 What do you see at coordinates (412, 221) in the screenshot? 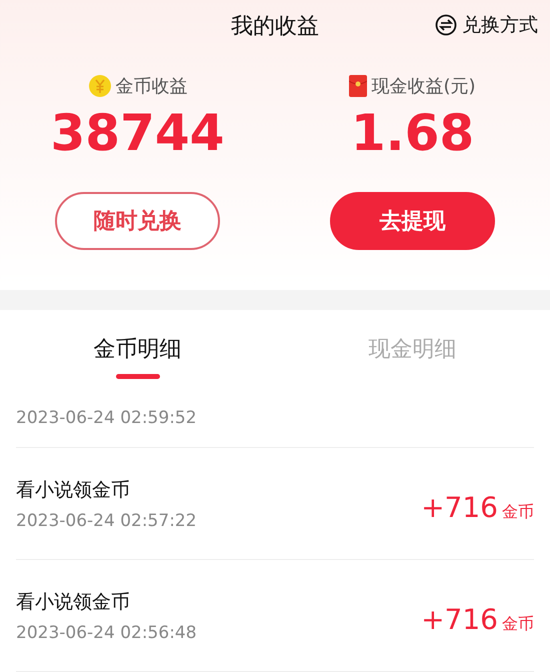
I see `withdraw-button: 去提现` at bounding box center [412, 221].